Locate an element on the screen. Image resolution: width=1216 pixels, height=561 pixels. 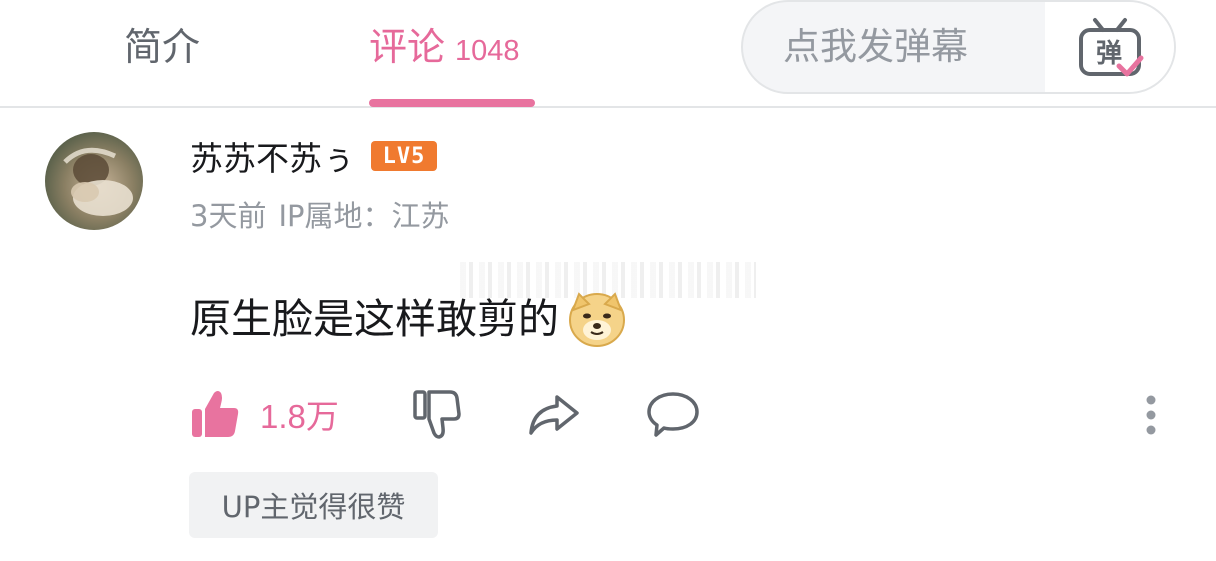
comment-content: 原生脸是这样敢剪的 is located at coordinates (408, 319).